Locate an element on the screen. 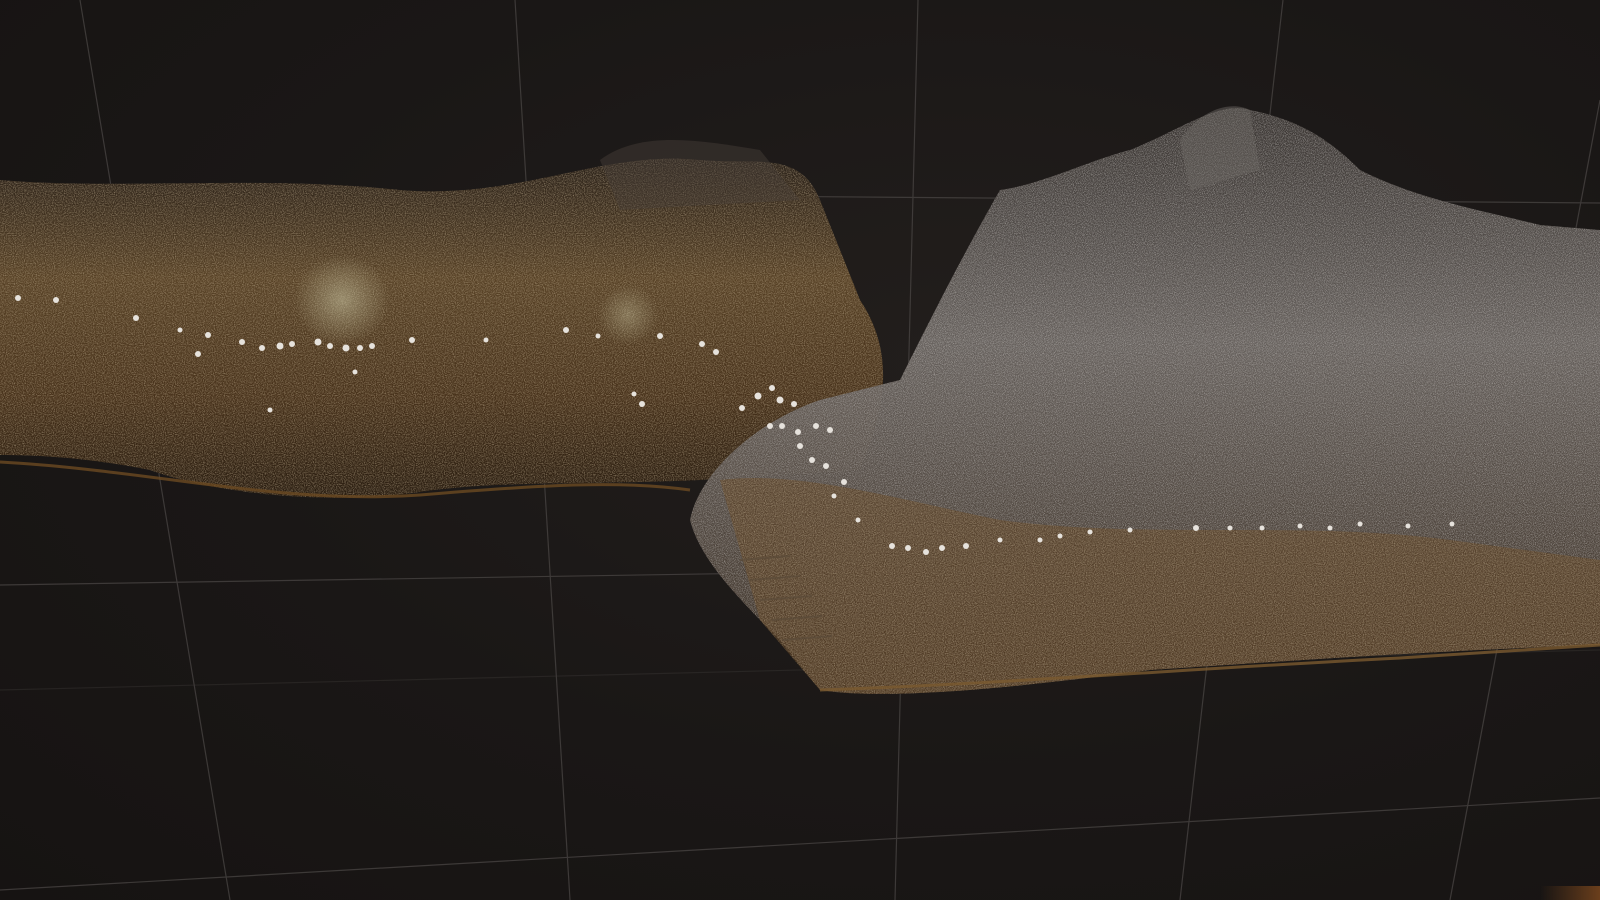  viewport-frame-edge is located at coordinates (1570, 893).